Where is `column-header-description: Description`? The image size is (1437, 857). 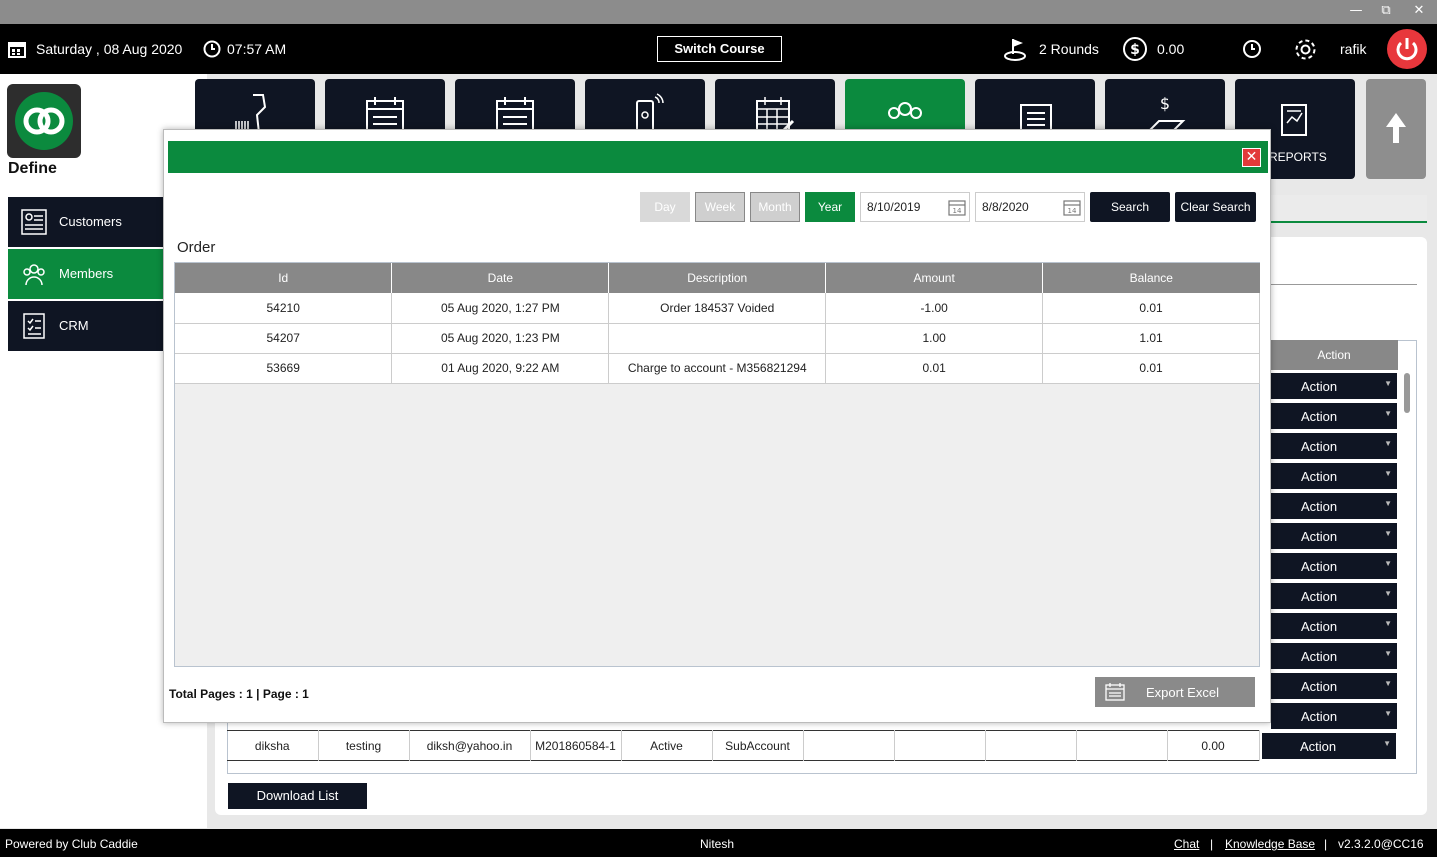
column-header-description: Description is located at coordinates (717, 278).